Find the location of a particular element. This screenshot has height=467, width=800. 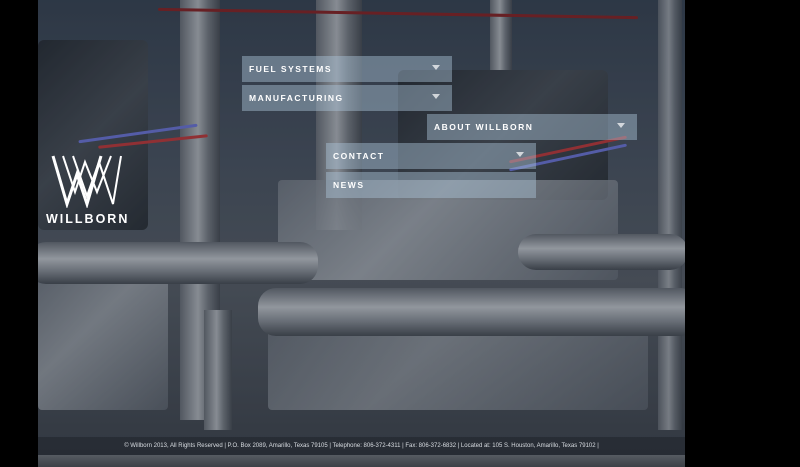

nav-manufacturing-label: MANUFACTURING is located at coordinates (296, 98).